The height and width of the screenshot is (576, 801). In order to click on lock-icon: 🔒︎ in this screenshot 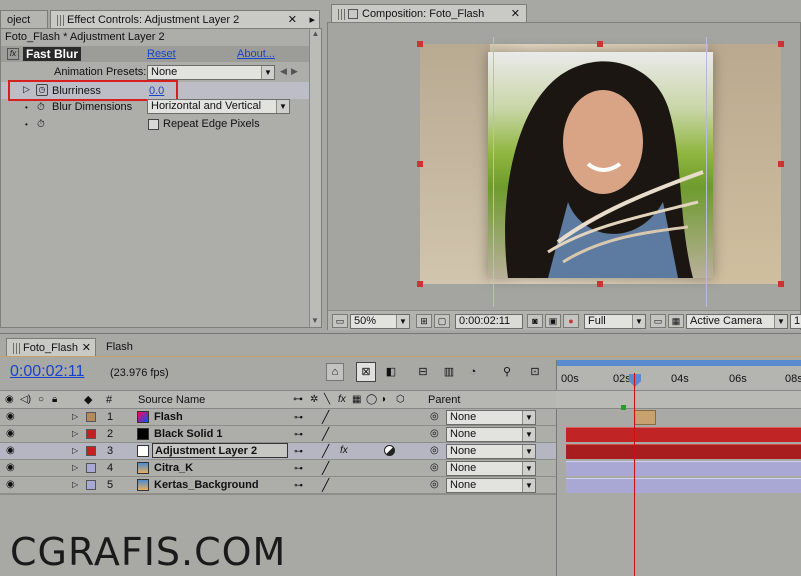, I will do `click(54, 400)`.